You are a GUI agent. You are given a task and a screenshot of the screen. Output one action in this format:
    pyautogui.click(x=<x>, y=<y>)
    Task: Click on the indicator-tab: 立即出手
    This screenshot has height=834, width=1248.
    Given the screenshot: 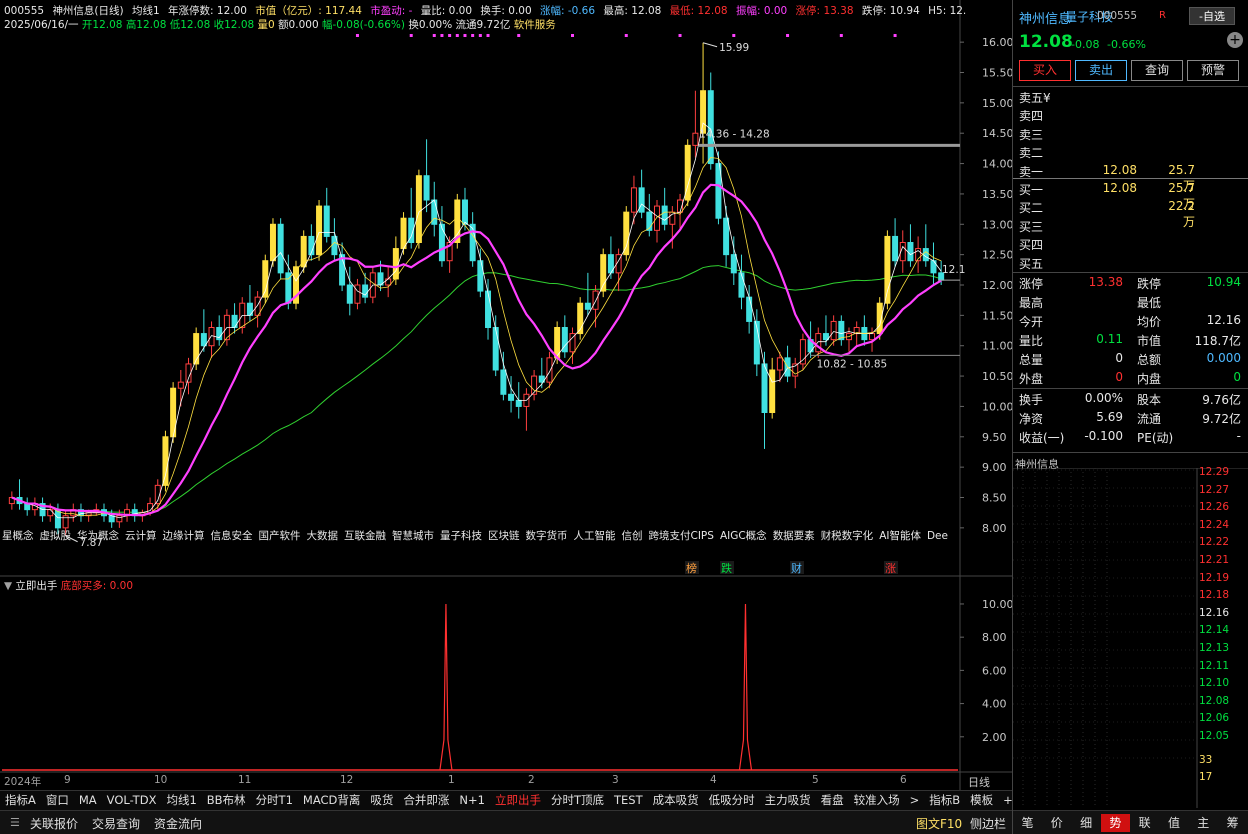 What is the action you would take?
    pyautogui.click(x=518, y=800)
    